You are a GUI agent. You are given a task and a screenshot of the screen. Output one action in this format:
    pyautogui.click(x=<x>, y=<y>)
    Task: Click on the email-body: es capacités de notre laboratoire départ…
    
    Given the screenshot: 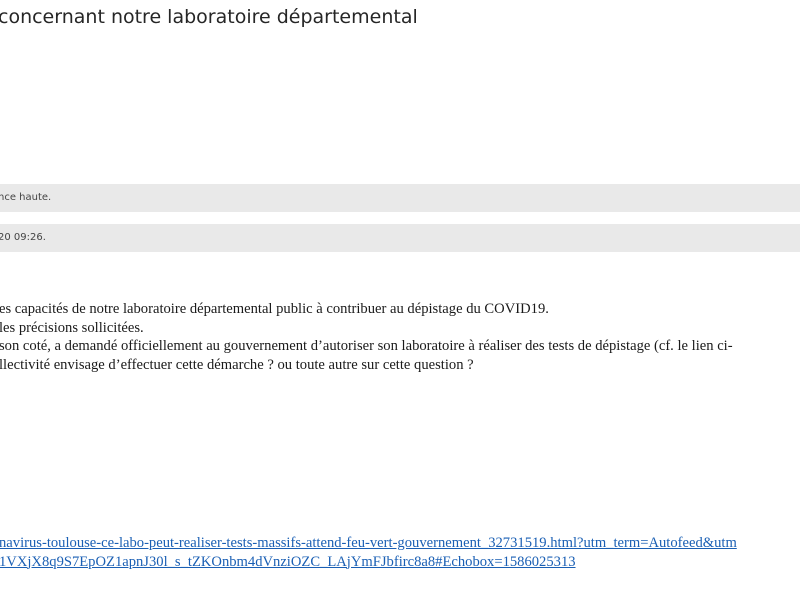 What is the action you would take?
    pyautogui.click(x=400, y=337)
    